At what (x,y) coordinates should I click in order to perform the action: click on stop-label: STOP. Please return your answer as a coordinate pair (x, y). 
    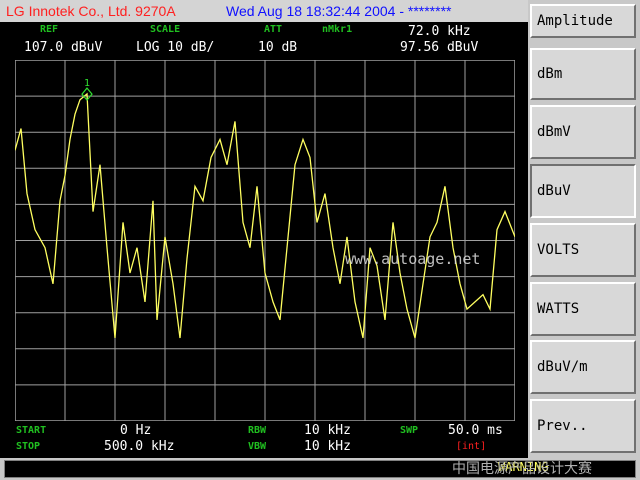
    Looking at the image, I should click on (28, 446).